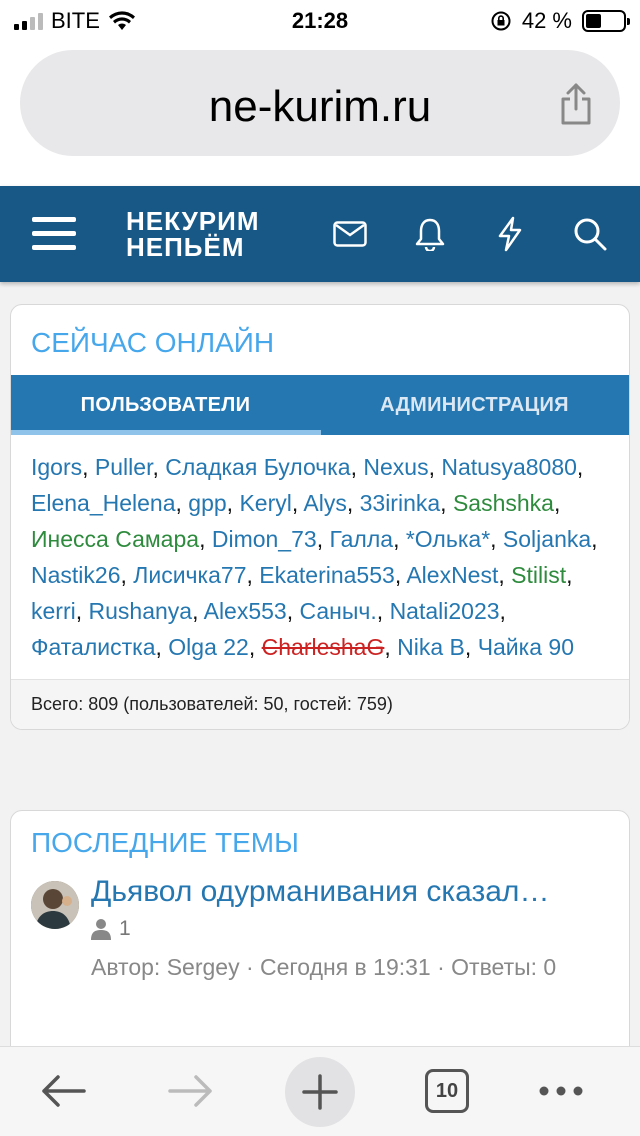 This screenshot has height=1136, width=640. Describe the element at coordinates (323, 647) in the screenshot. I see `online-user-link: CharleshaG` at that location.